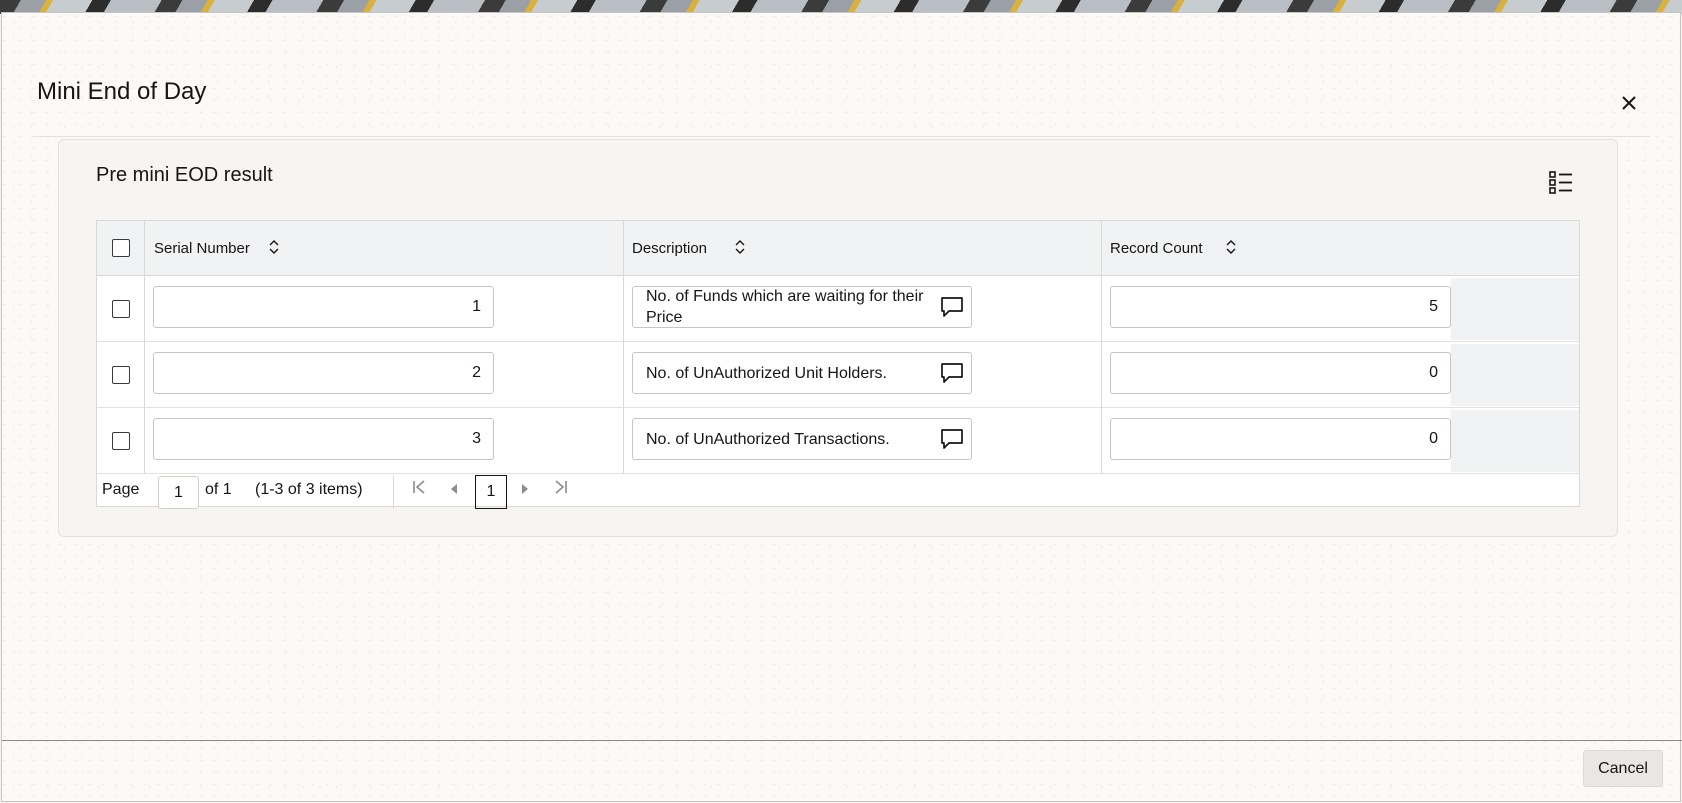  Describe the element at coordinates (323, 373) in the screenshot. I see `serial-number-field: 2` at that location.